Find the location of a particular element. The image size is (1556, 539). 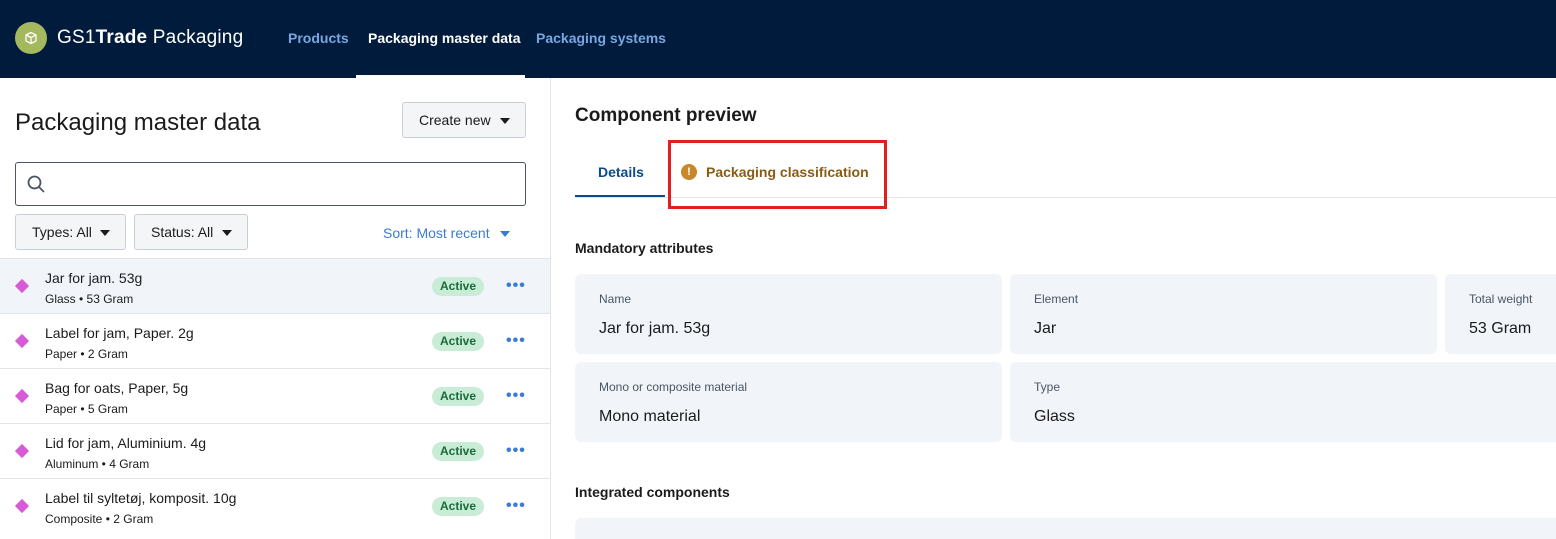

nav-products: Products is located at coordinates (318, 38).